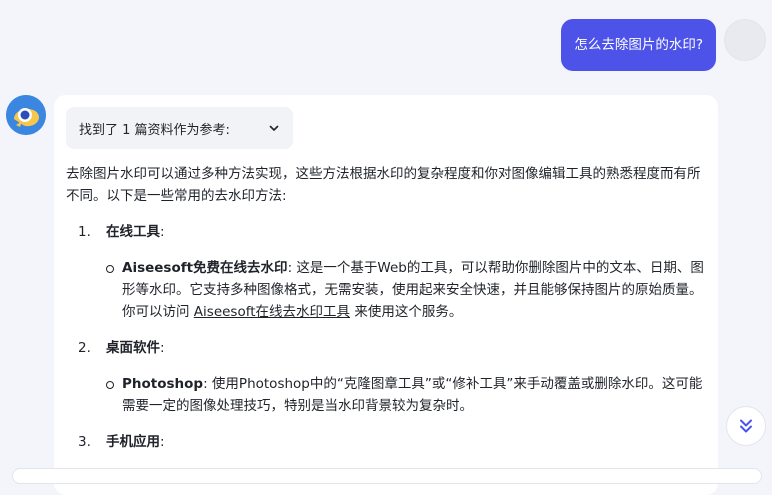 The width and height of the screenshot is (772, 495). I want to click on user-avatar, so click(745, 40).